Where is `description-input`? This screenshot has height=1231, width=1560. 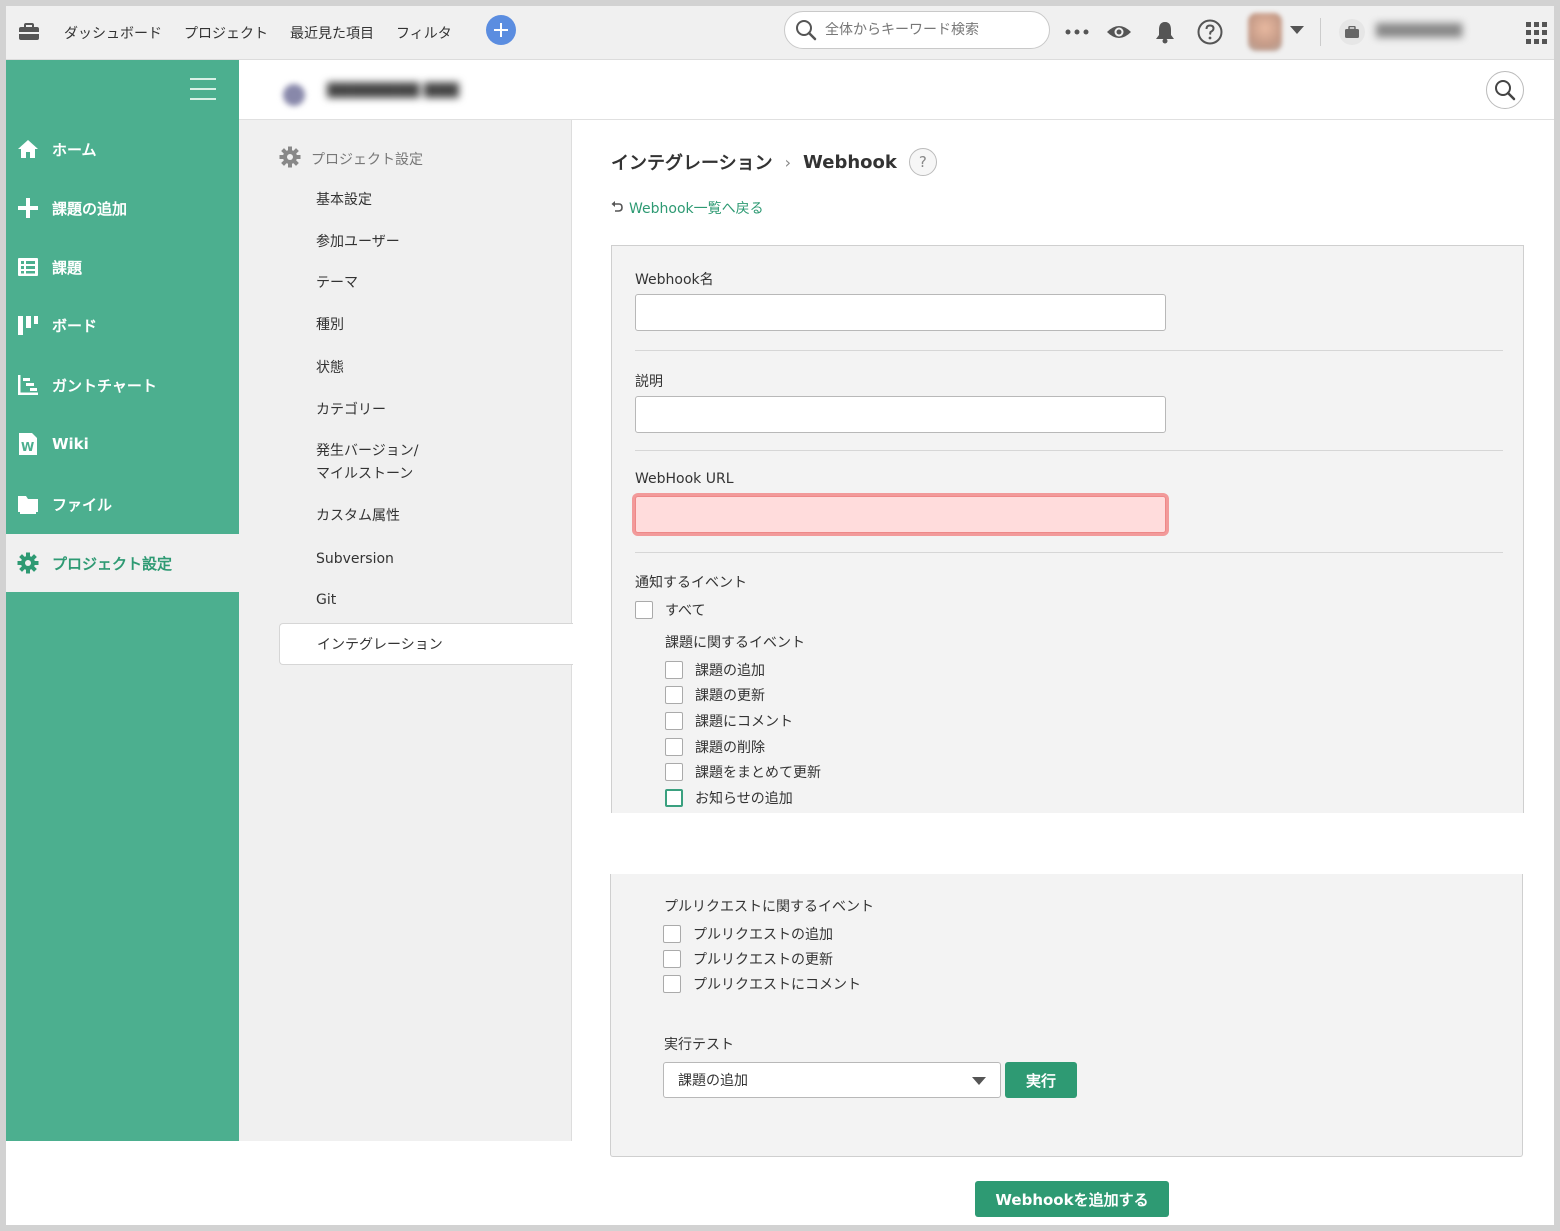
description-input is located at coordinates (900, 414).